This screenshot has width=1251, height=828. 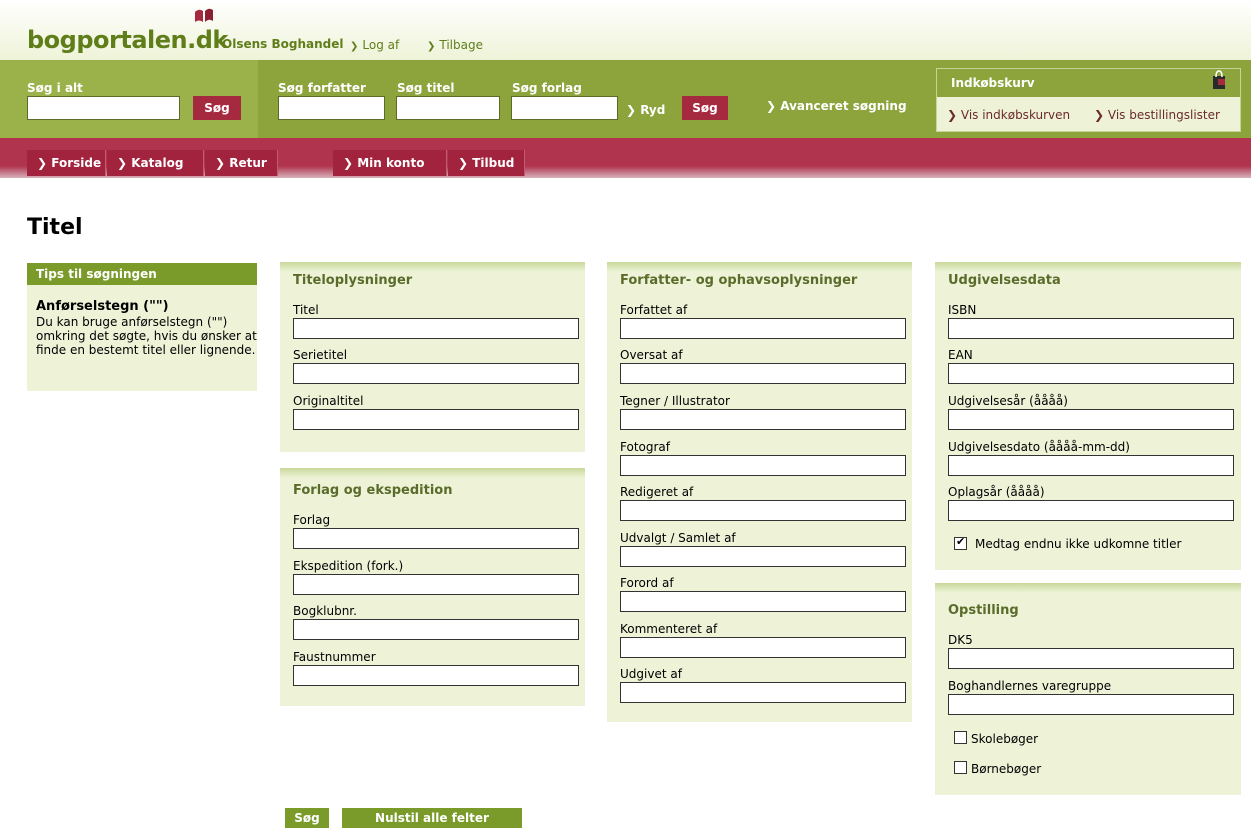 I want to click on udvalgt-input, so click(x=763, y=556).